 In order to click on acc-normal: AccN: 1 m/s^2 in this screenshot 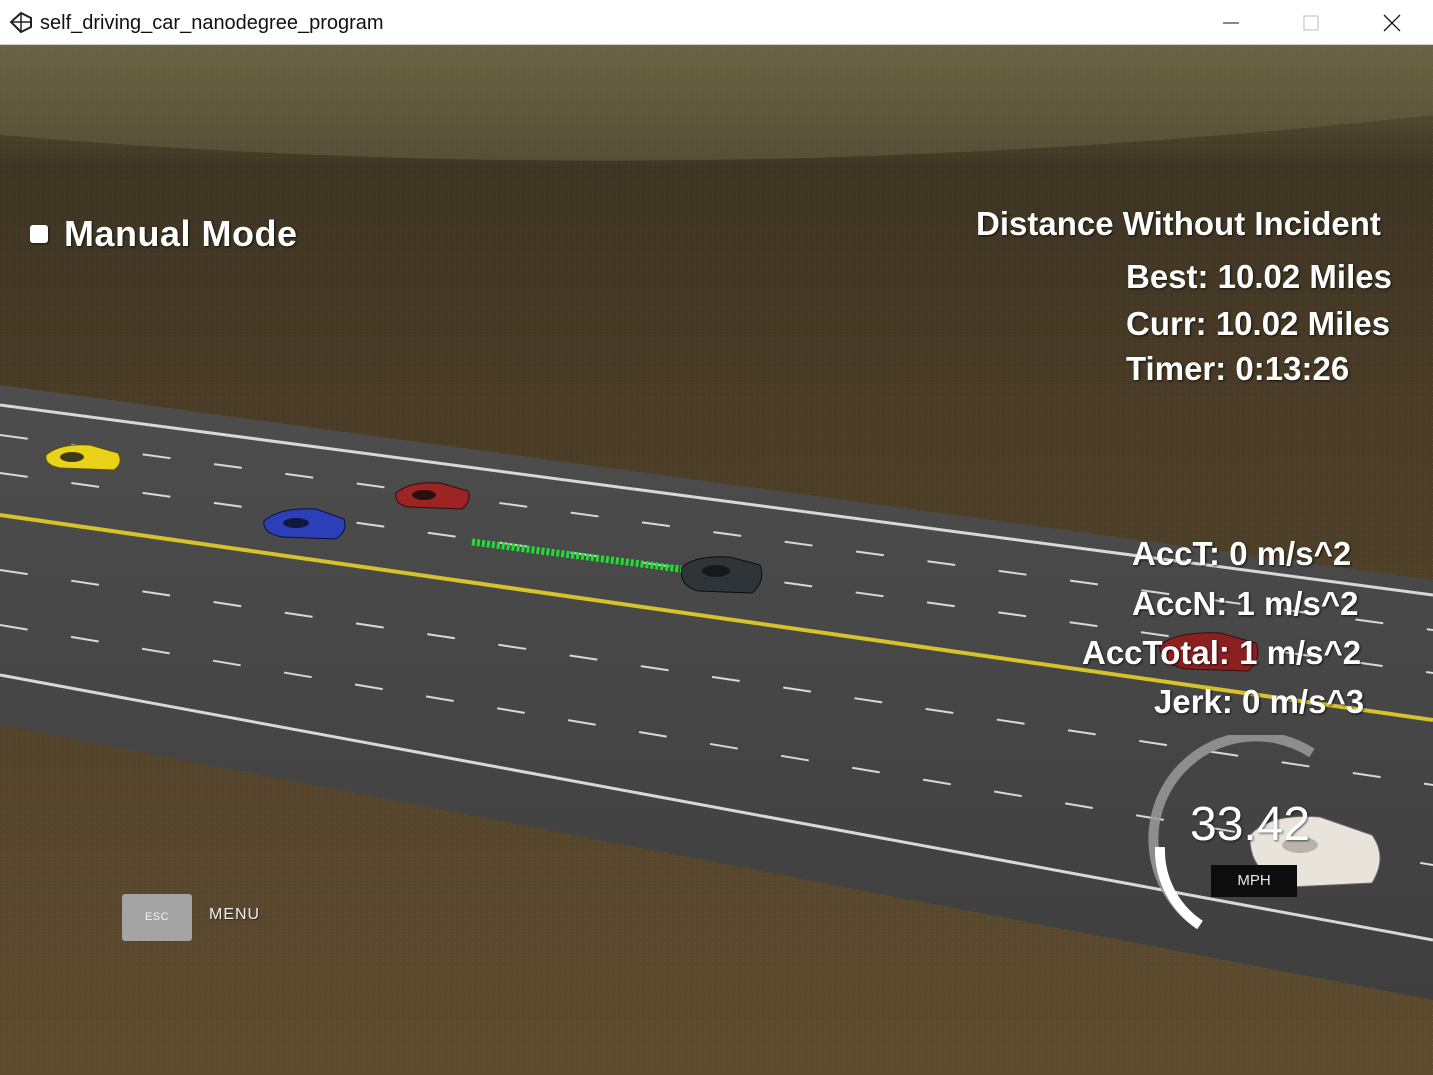, I will do `click(1245, 603)`.